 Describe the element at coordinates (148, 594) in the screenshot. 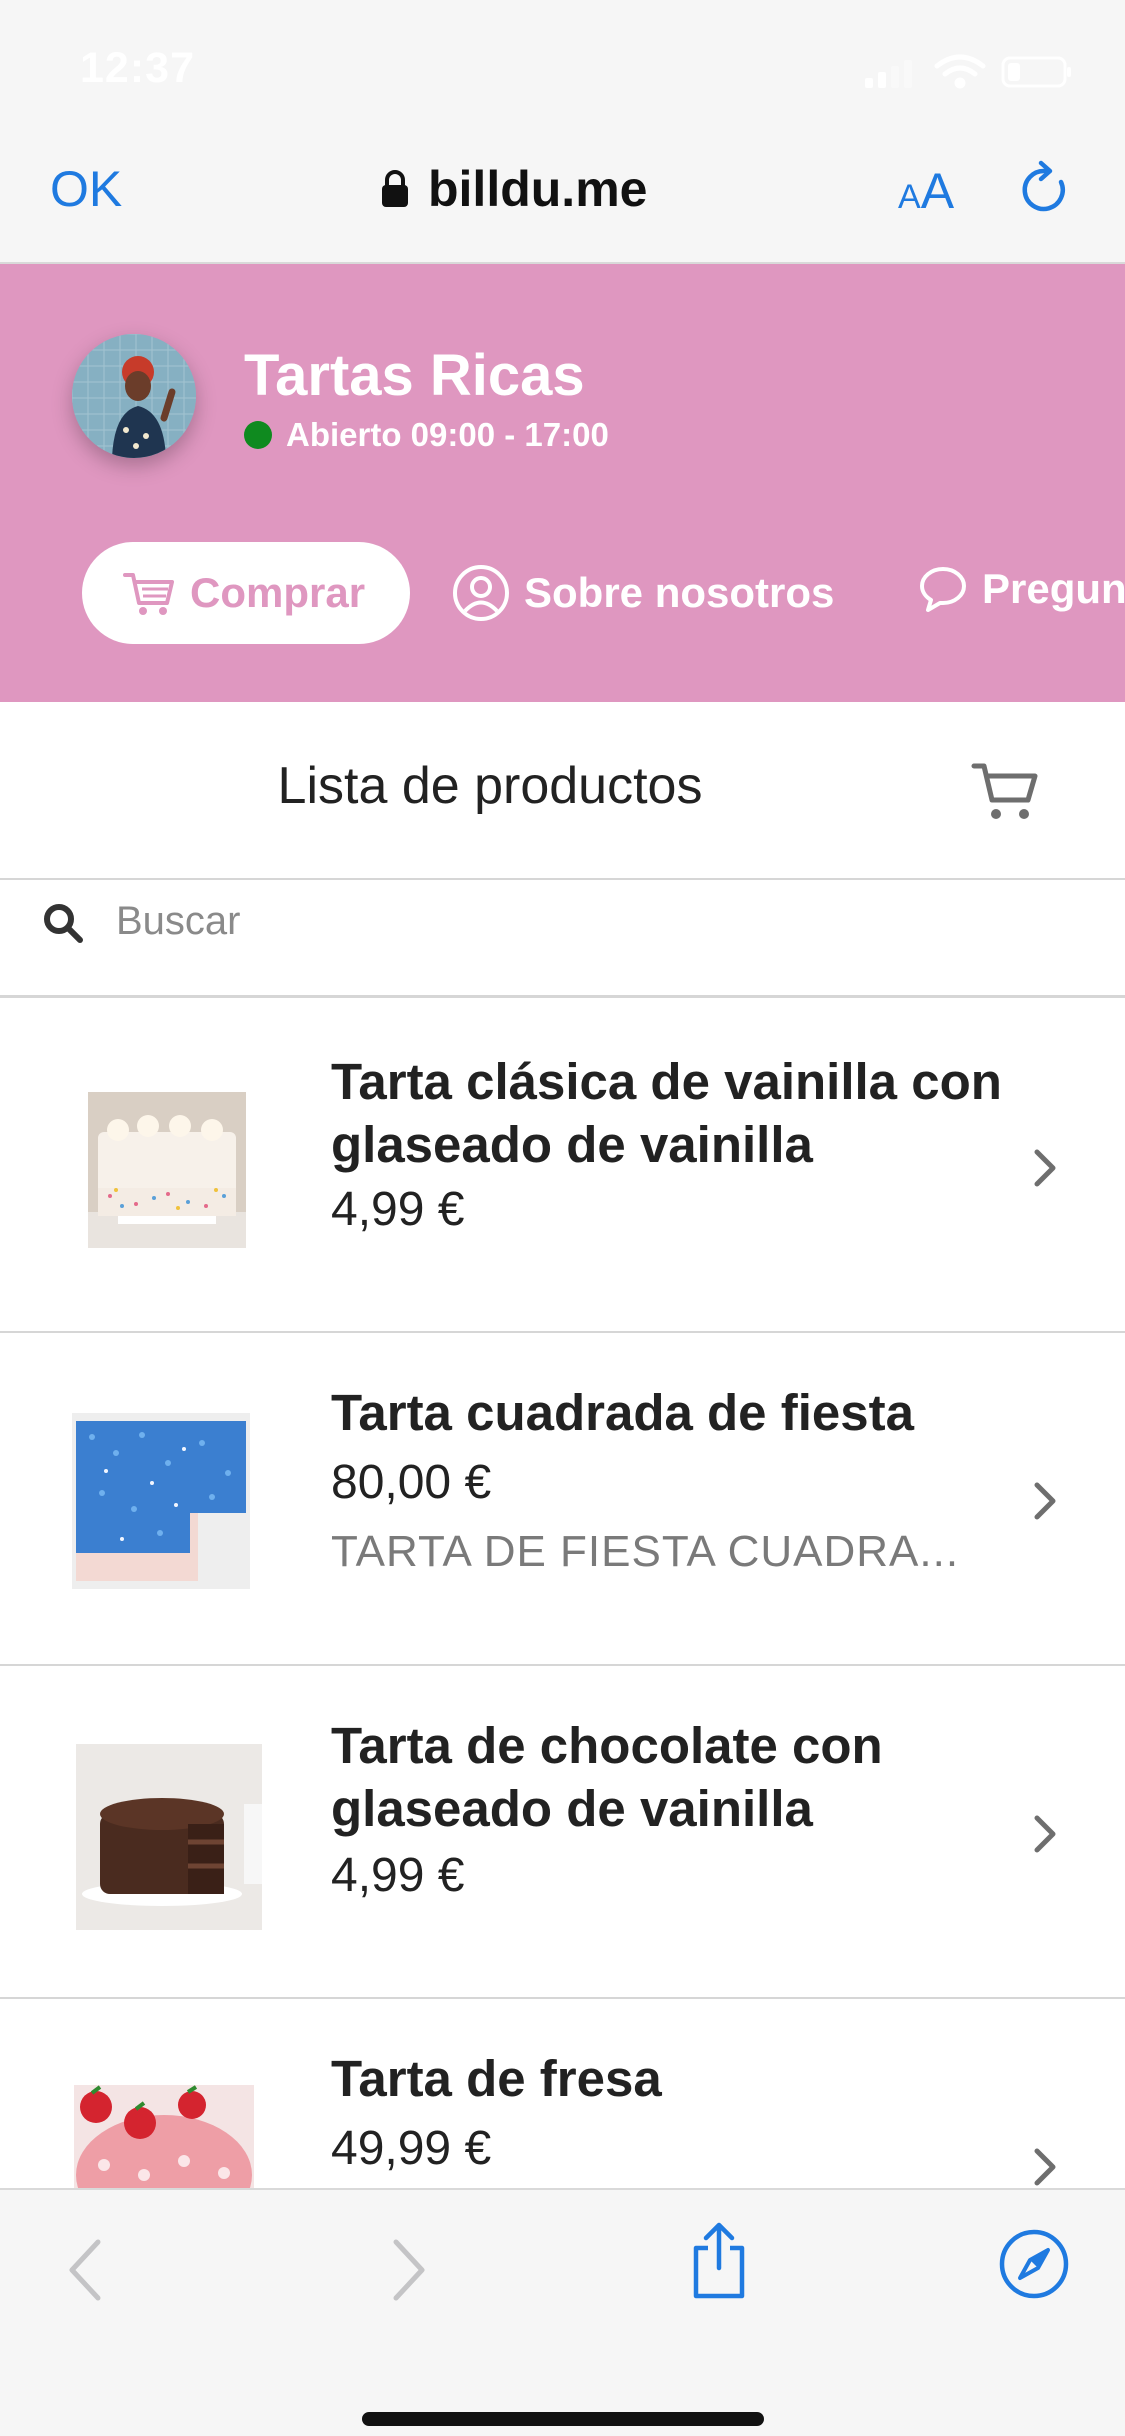

I see `cart-icon` at that location.